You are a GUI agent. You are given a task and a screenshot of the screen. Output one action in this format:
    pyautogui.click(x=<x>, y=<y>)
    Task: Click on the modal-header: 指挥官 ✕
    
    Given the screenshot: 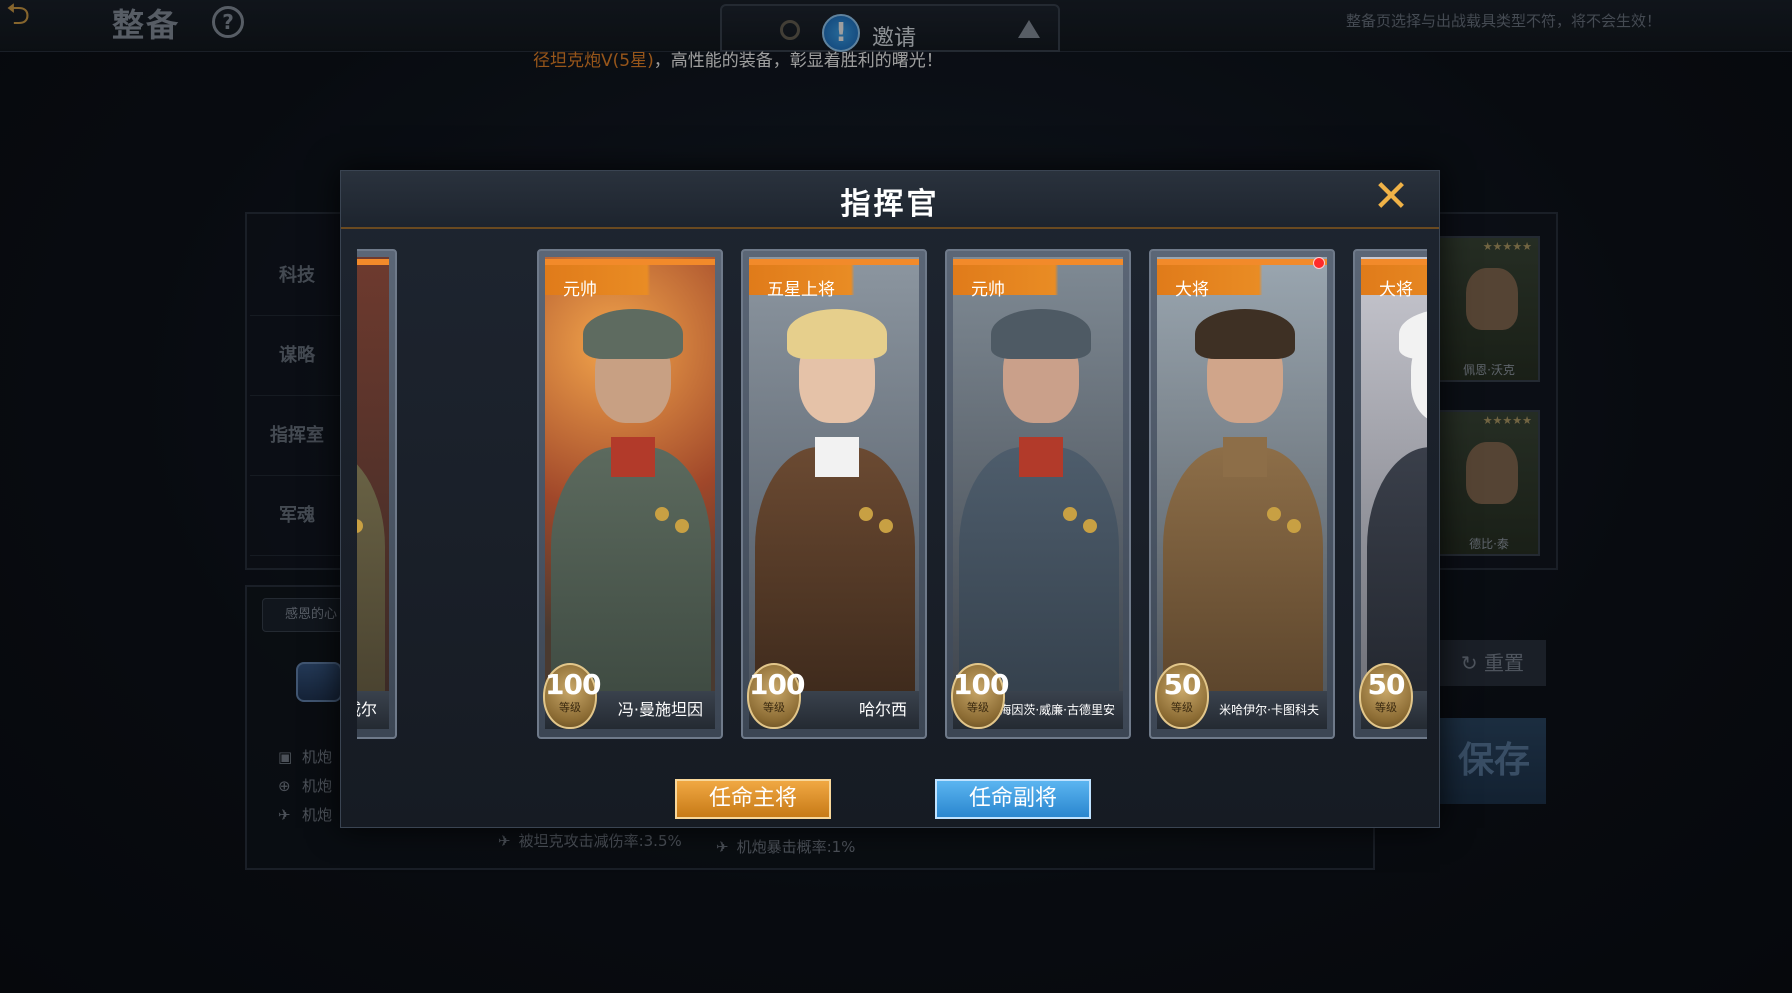 What is the action you would take?
    pyautogui.click(x=890, y=200)
    